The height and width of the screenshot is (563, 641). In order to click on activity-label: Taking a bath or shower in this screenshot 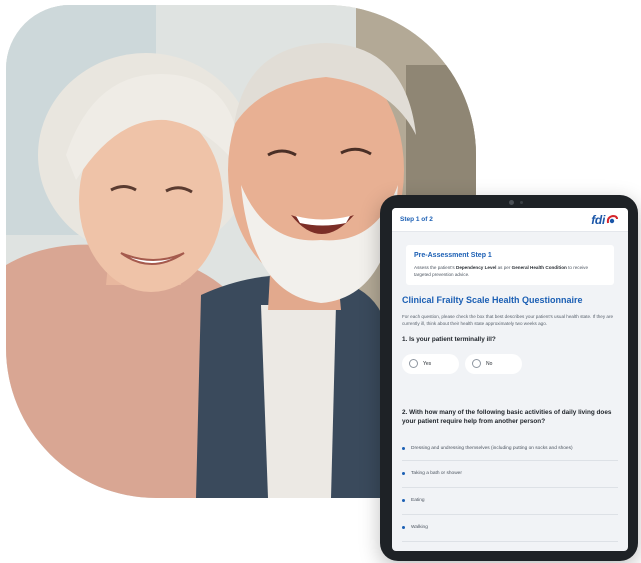, I will do `click(436, 473)`.